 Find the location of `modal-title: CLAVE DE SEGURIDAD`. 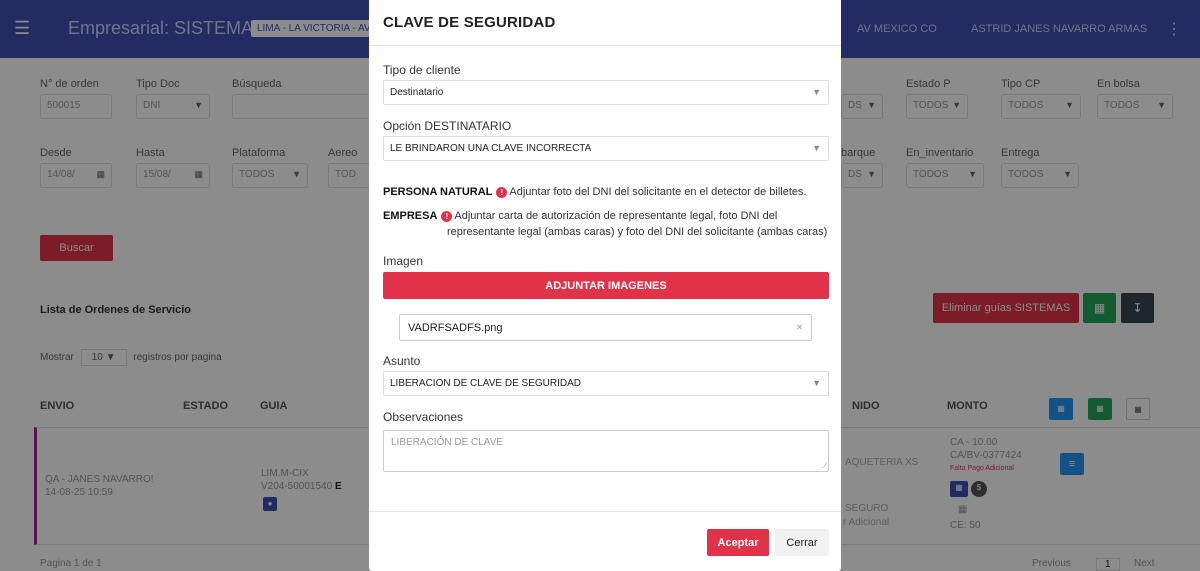

modal-title: CLAVE DE SEGURIDAD is located at coordinates (469, 22).